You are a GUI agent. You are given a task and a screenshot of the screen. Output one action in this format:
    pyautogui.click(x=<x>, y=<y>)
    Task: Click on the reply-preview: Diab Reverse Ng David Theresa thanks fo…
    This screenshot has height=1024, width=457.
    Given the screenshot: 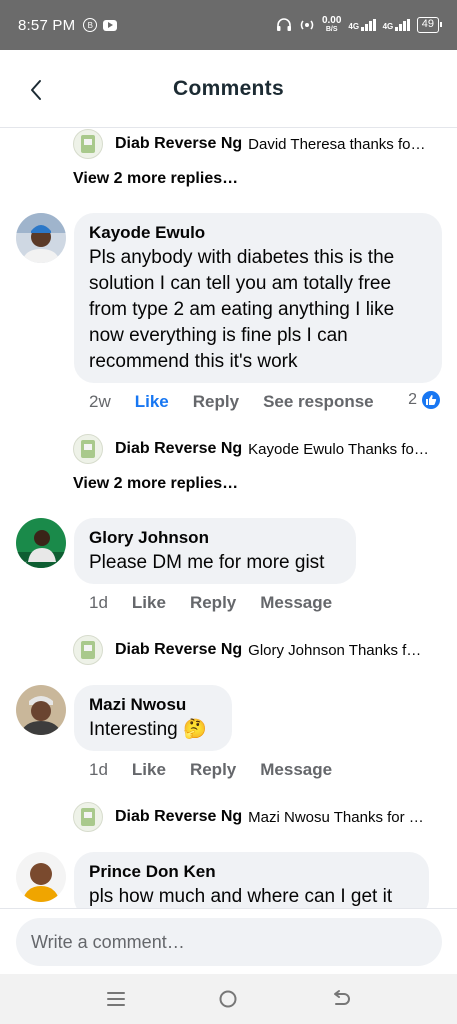 What is the action you would take?
    pyautogui.click(x=258, y=144)
    